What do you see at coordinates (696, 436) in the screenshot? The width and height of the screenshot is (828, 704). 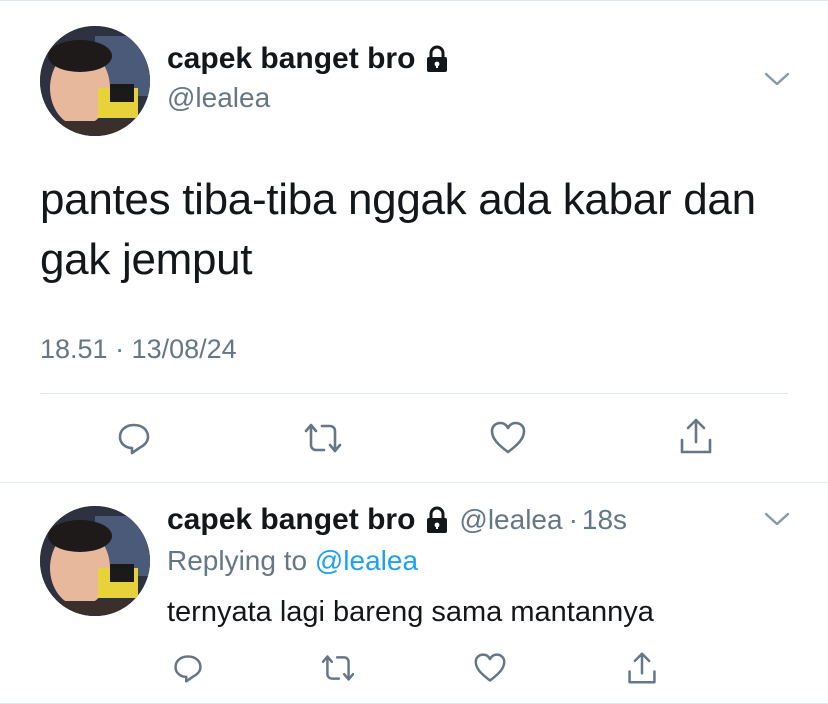 I see `share-icon` at bounding box center [696, 436].